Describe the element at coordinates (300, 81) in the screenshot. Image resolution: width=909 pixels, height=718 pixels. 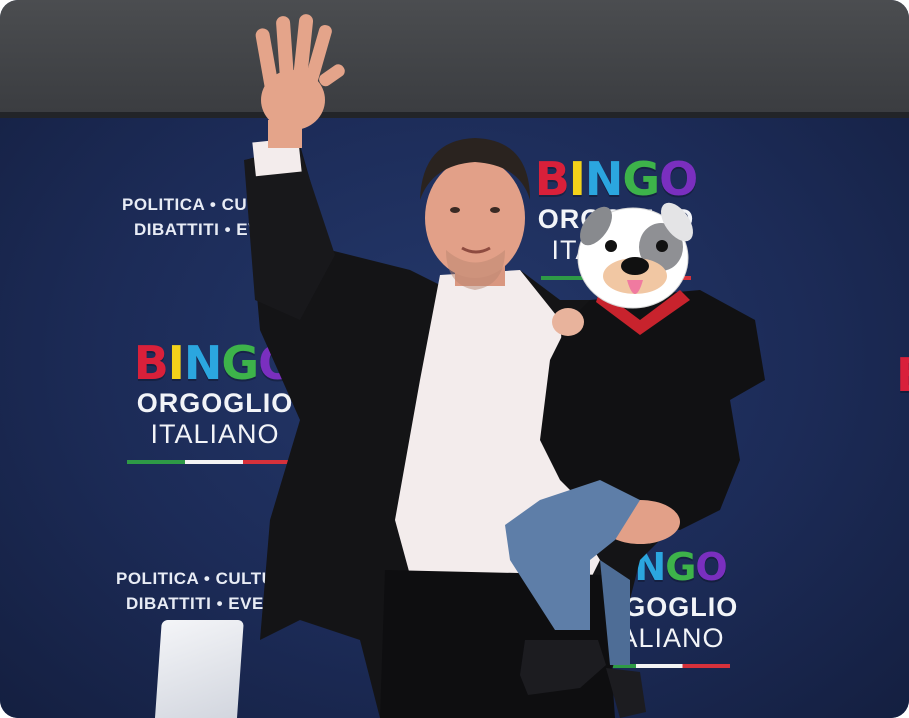
I see `waving-hand` at that location.